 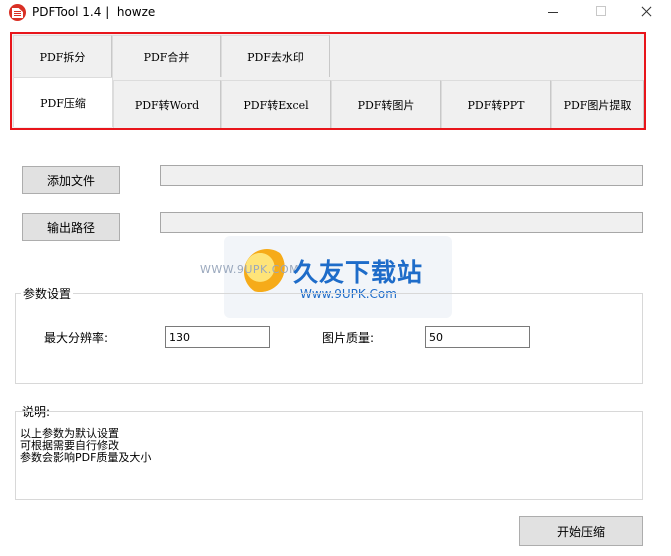 I want to click on window-title: PDFTool 1.4 | howze, so click(x=94, y=12).